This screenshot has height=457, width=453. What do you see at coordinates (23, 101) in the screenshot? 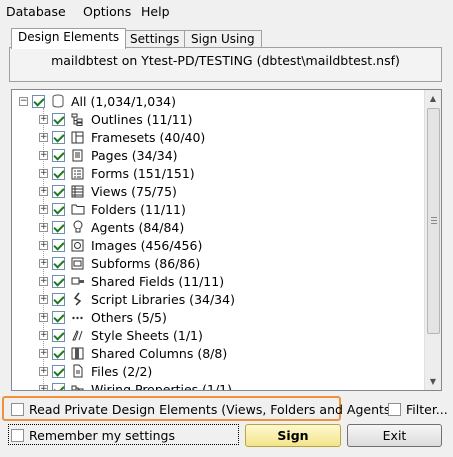
I see `collapse-icon: −` at bounding box center [23, 101].